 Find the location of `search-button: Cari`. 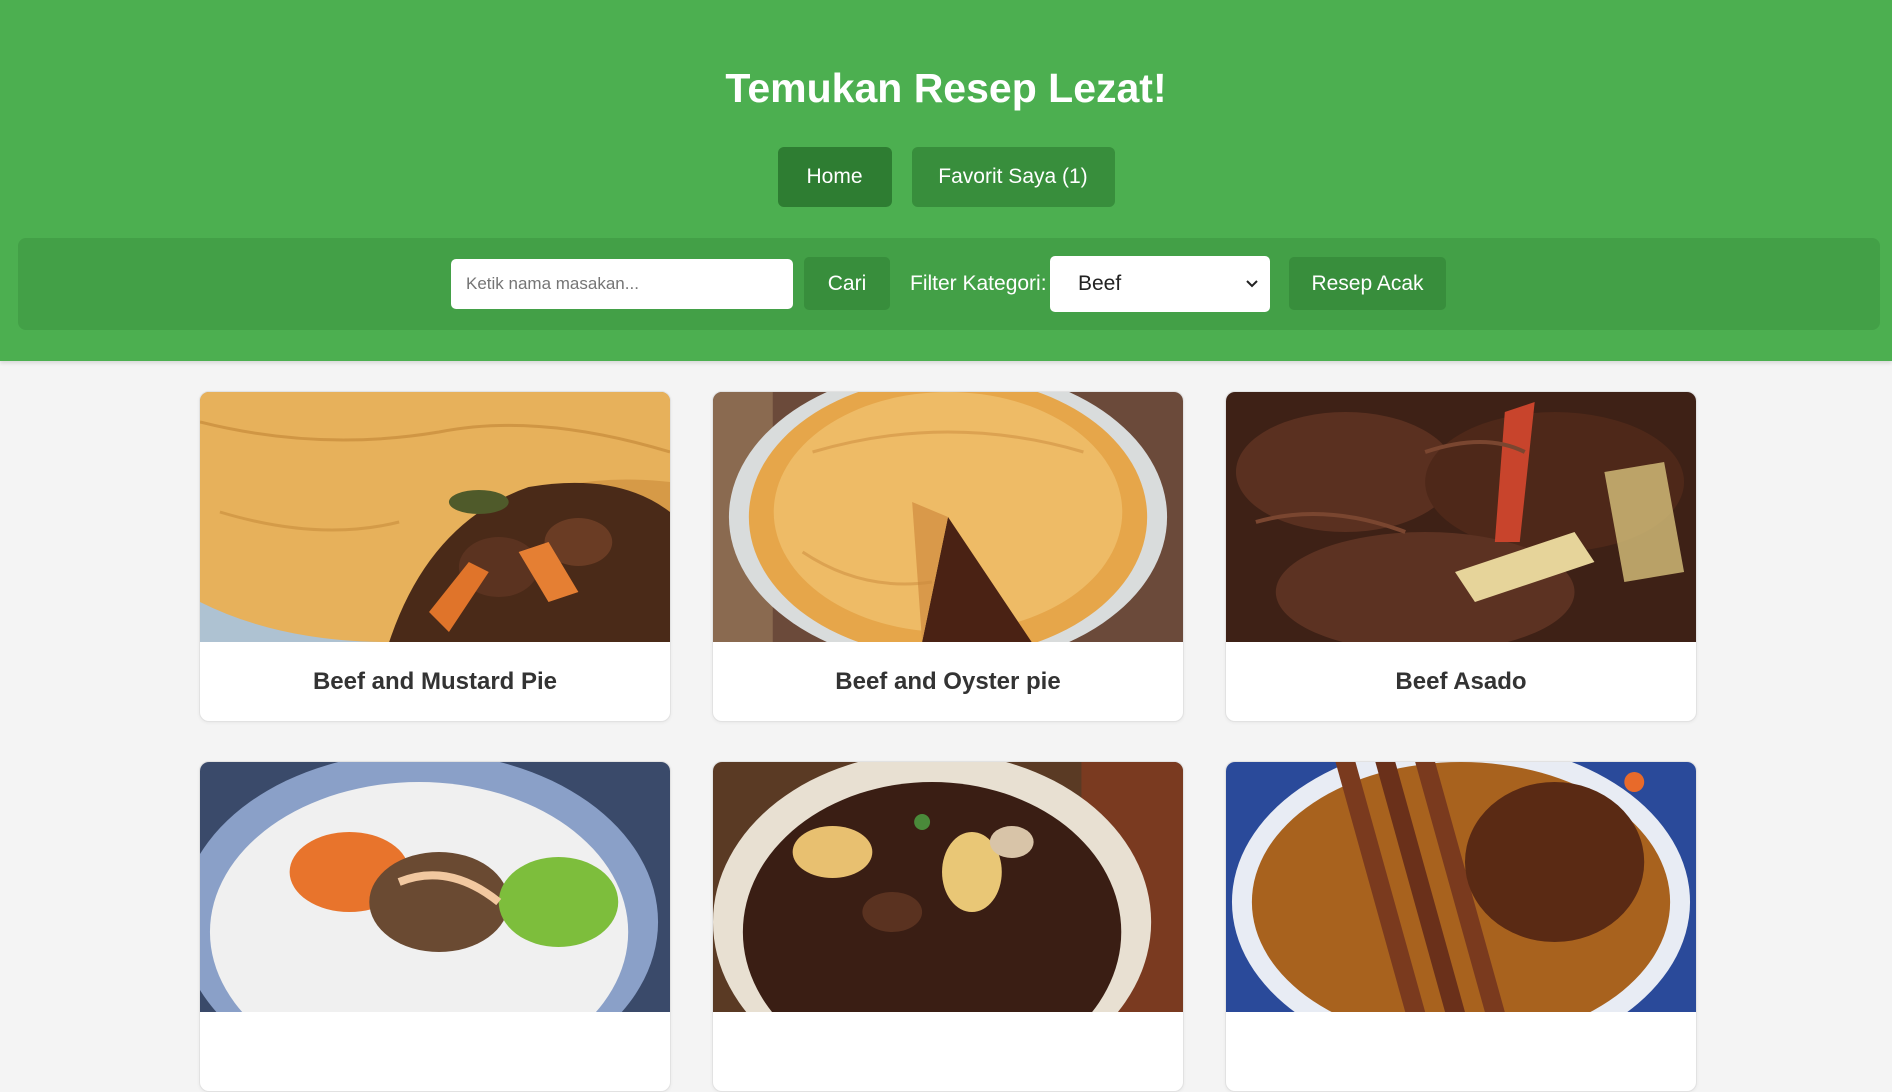

search-button: Cari is located at coordinates (847, 283).